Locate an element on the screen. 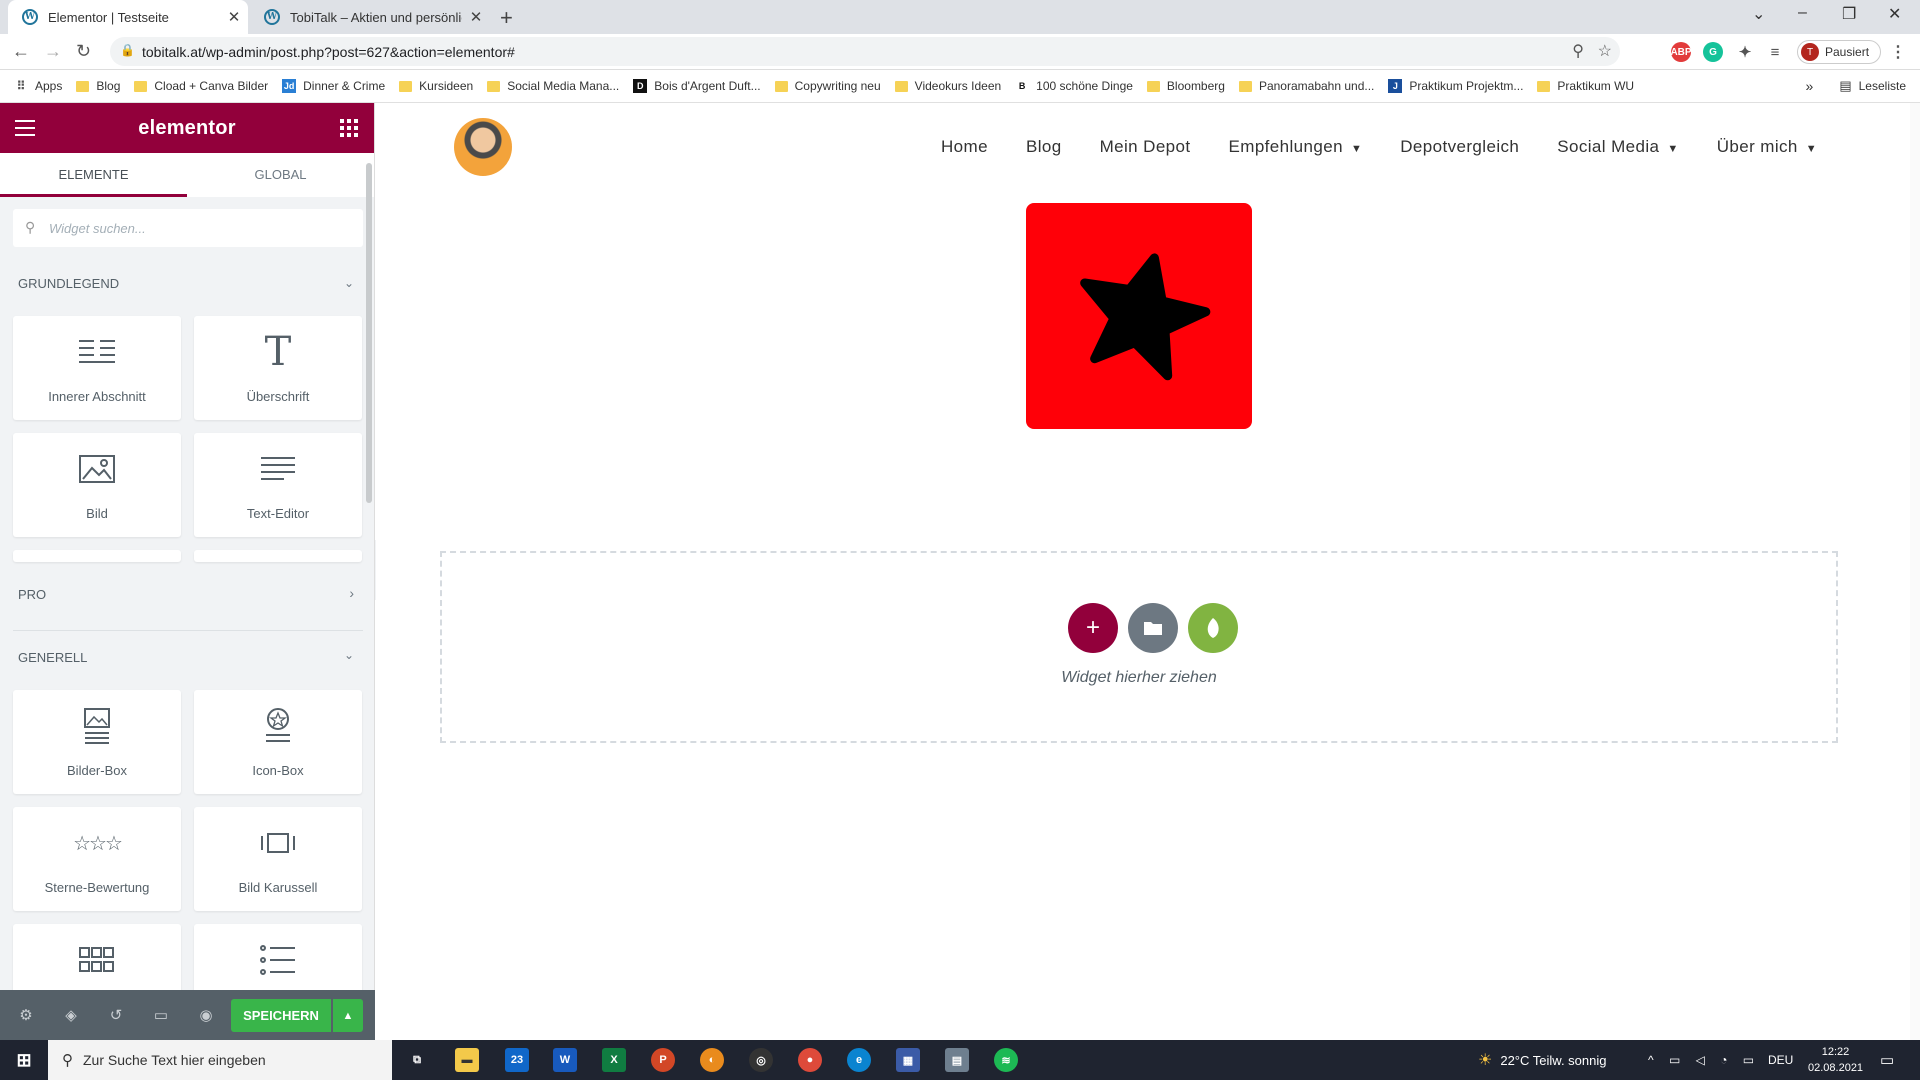 Image resolution: width=1920 pixels, height=1080 pixels. bookmark-cload: Cload + Canva Bilder is located at coordinates (201, 86).